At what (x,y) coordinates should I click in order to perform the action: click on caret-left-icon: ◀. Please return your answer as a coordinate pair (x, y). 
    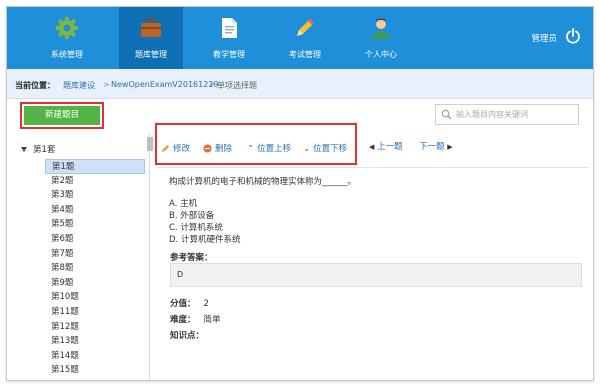
    Looking at the image, I should click on (372, 147).